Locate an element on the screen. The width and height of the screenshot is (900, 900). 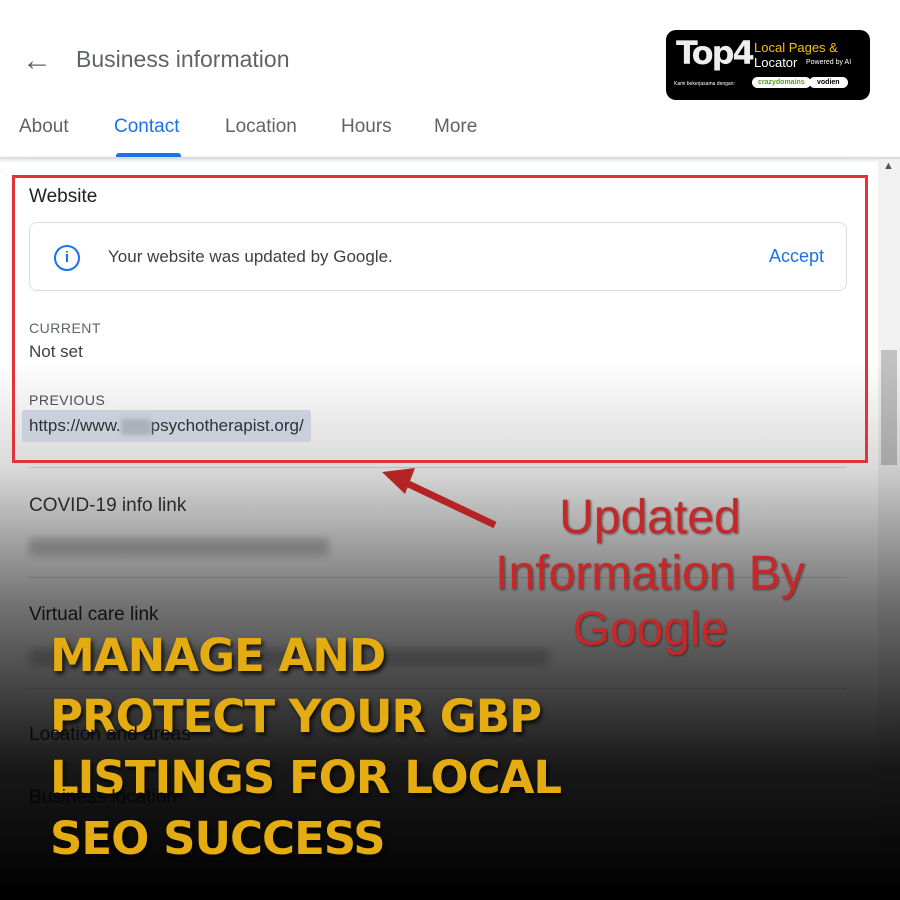
logo-partner-text: Kami bekerjasama dengan: is located at coordinates (704, 84).